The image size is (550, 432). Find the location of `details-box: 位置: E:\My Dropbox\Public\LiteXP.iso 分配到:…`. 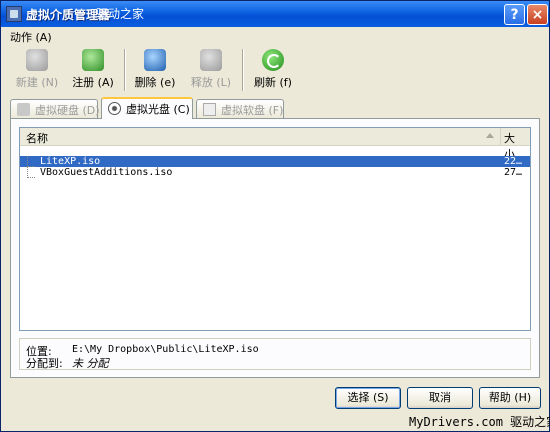

details-box: 位置: E:\My Dropbox\Public\LiteXP.iso 分配到:… is located at coordinates (275, 354).